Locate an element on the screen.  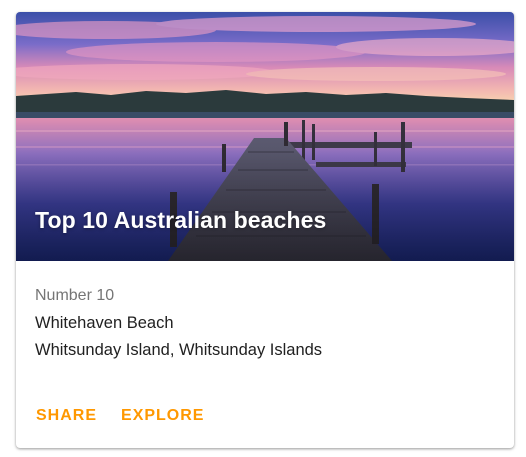
explore-button: EXPLORE is located at coordinates (162, 416).